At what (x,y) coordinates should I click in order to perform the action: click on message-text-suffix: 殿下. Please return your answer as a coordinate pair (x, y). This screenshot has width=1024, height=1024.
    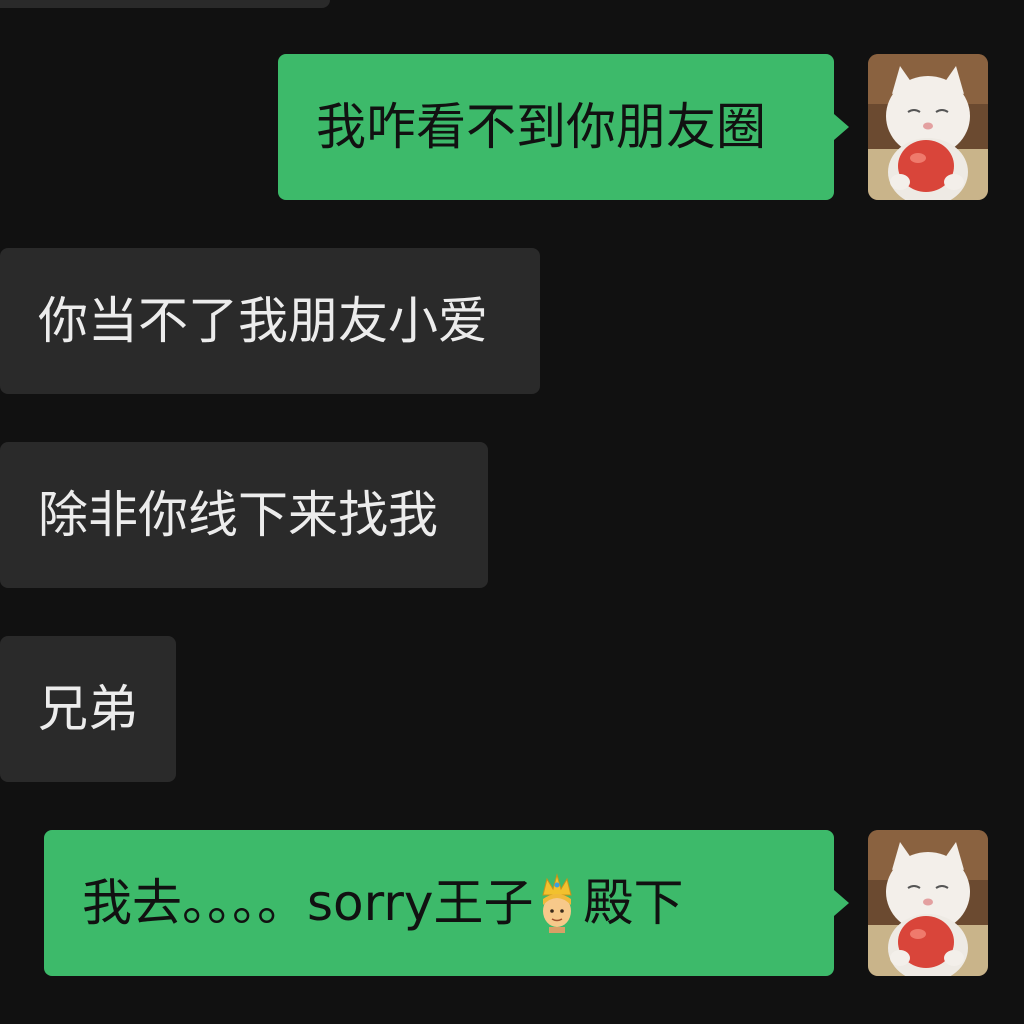
    Looking at the image, I should click on (633, 903).